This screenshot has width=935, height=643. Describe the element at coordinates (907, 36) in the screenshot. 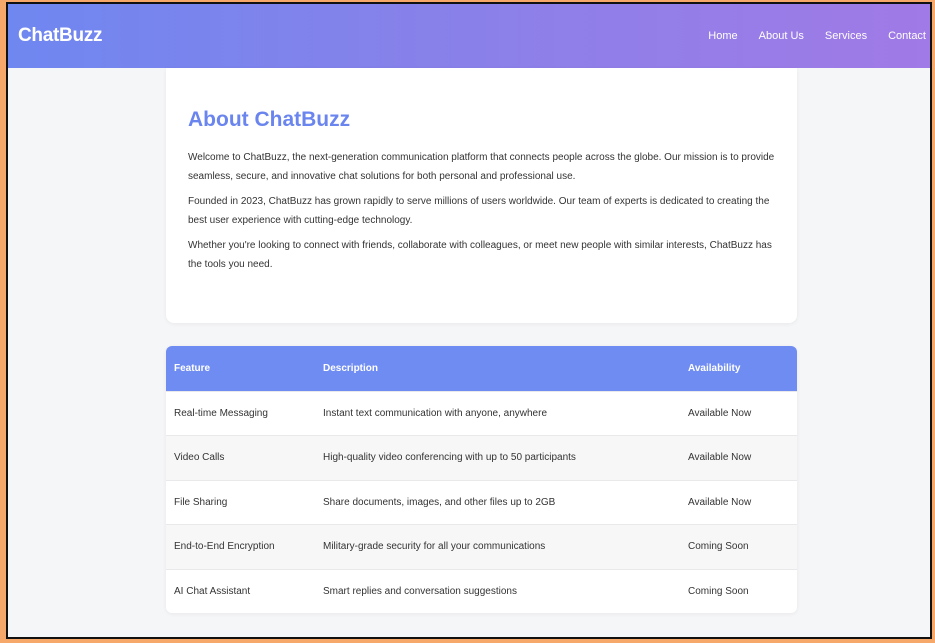

I see `nav-link-contact: Contact` at that location.